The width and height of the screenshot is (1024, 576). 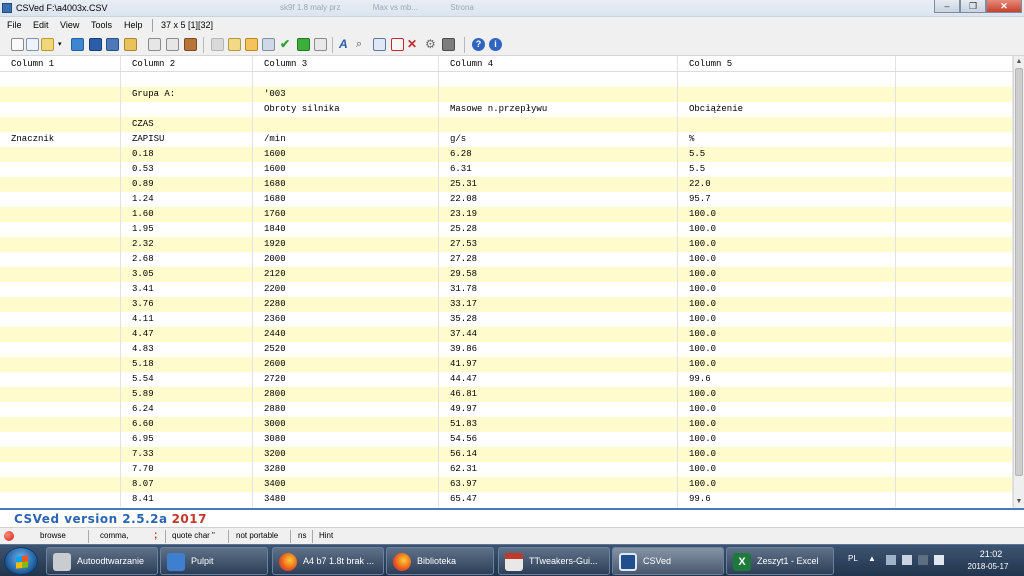 I want to click on table-row: 5.89 2800 46.81 100.0, so click(x=506, y=394).